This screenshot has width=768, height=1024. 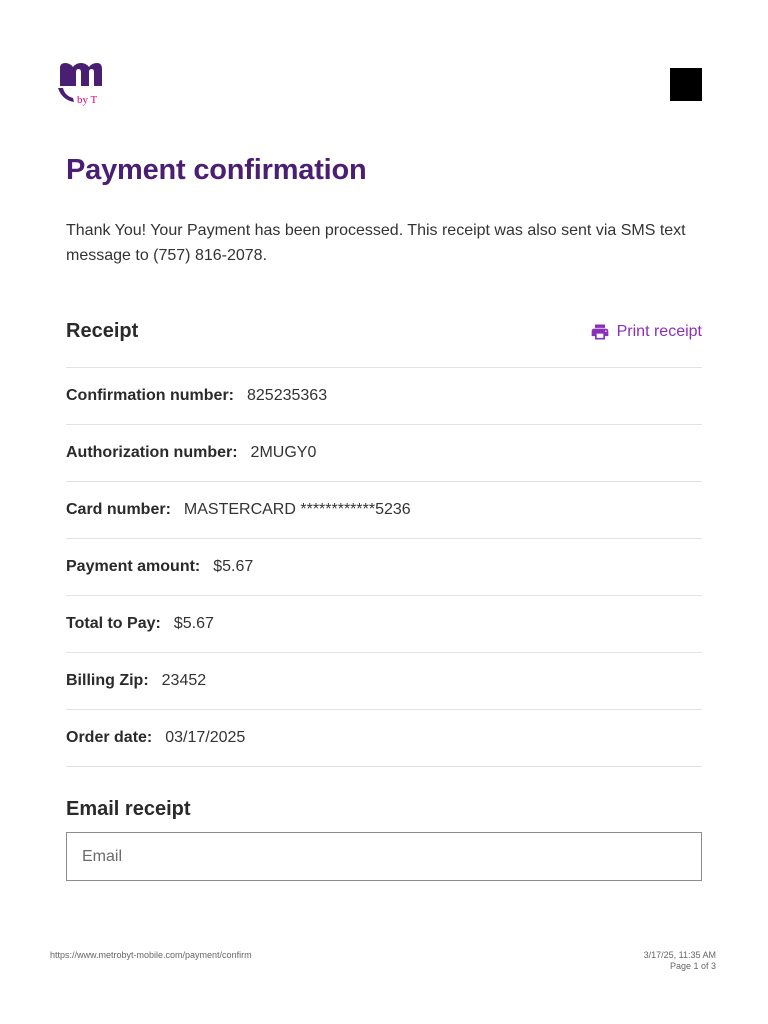 I want to click on row-label: Card number:, so click(x=118, y=509).